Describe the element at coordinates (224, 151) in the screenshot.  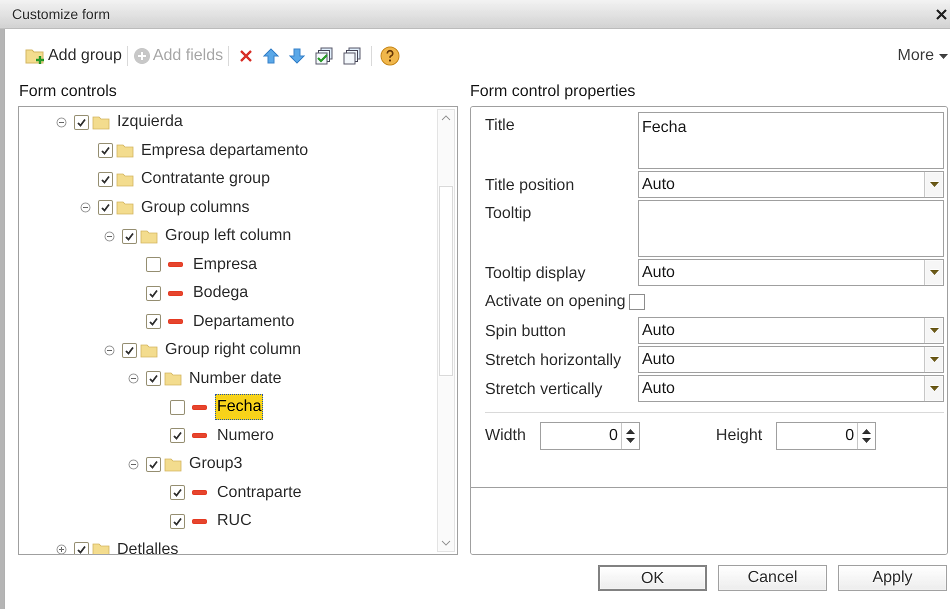
I see `tree-item: Empresa departamento` at that location.